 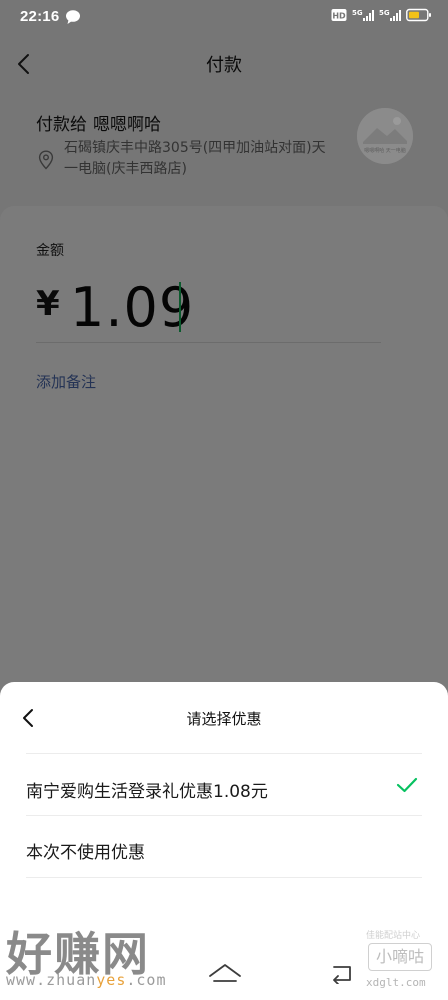 I want to click on status-icons: HD 5G 5G, so click(x=381, y=15).